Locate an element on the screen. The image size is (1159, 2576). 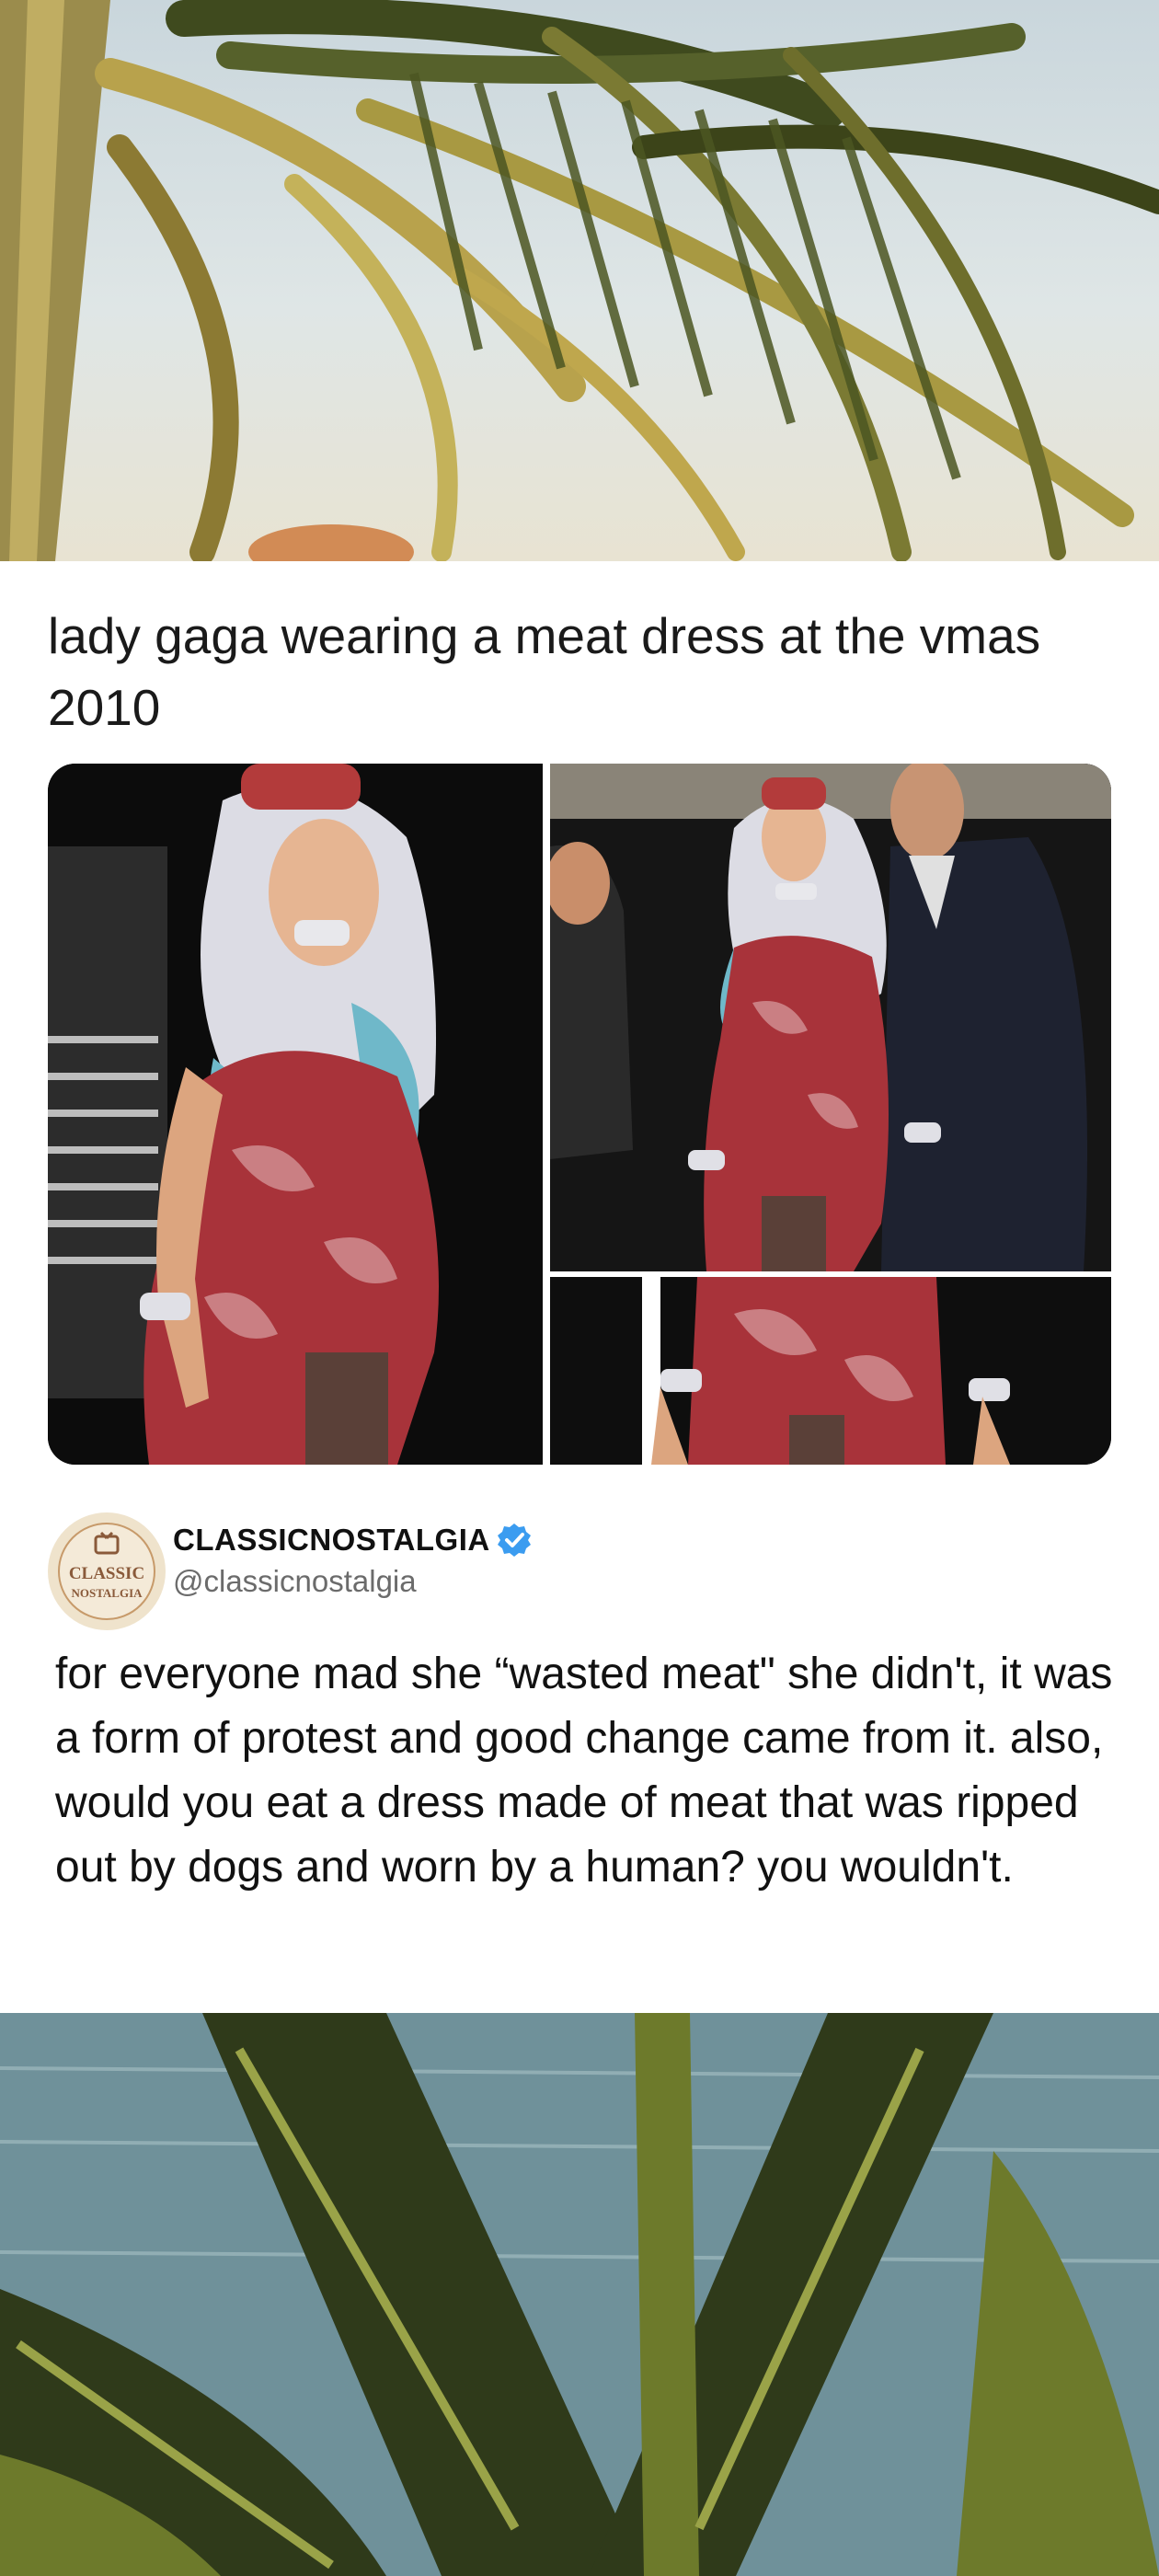
avatar: CLASSIC NOSTALGIA is located at coordinates (107, 1571).